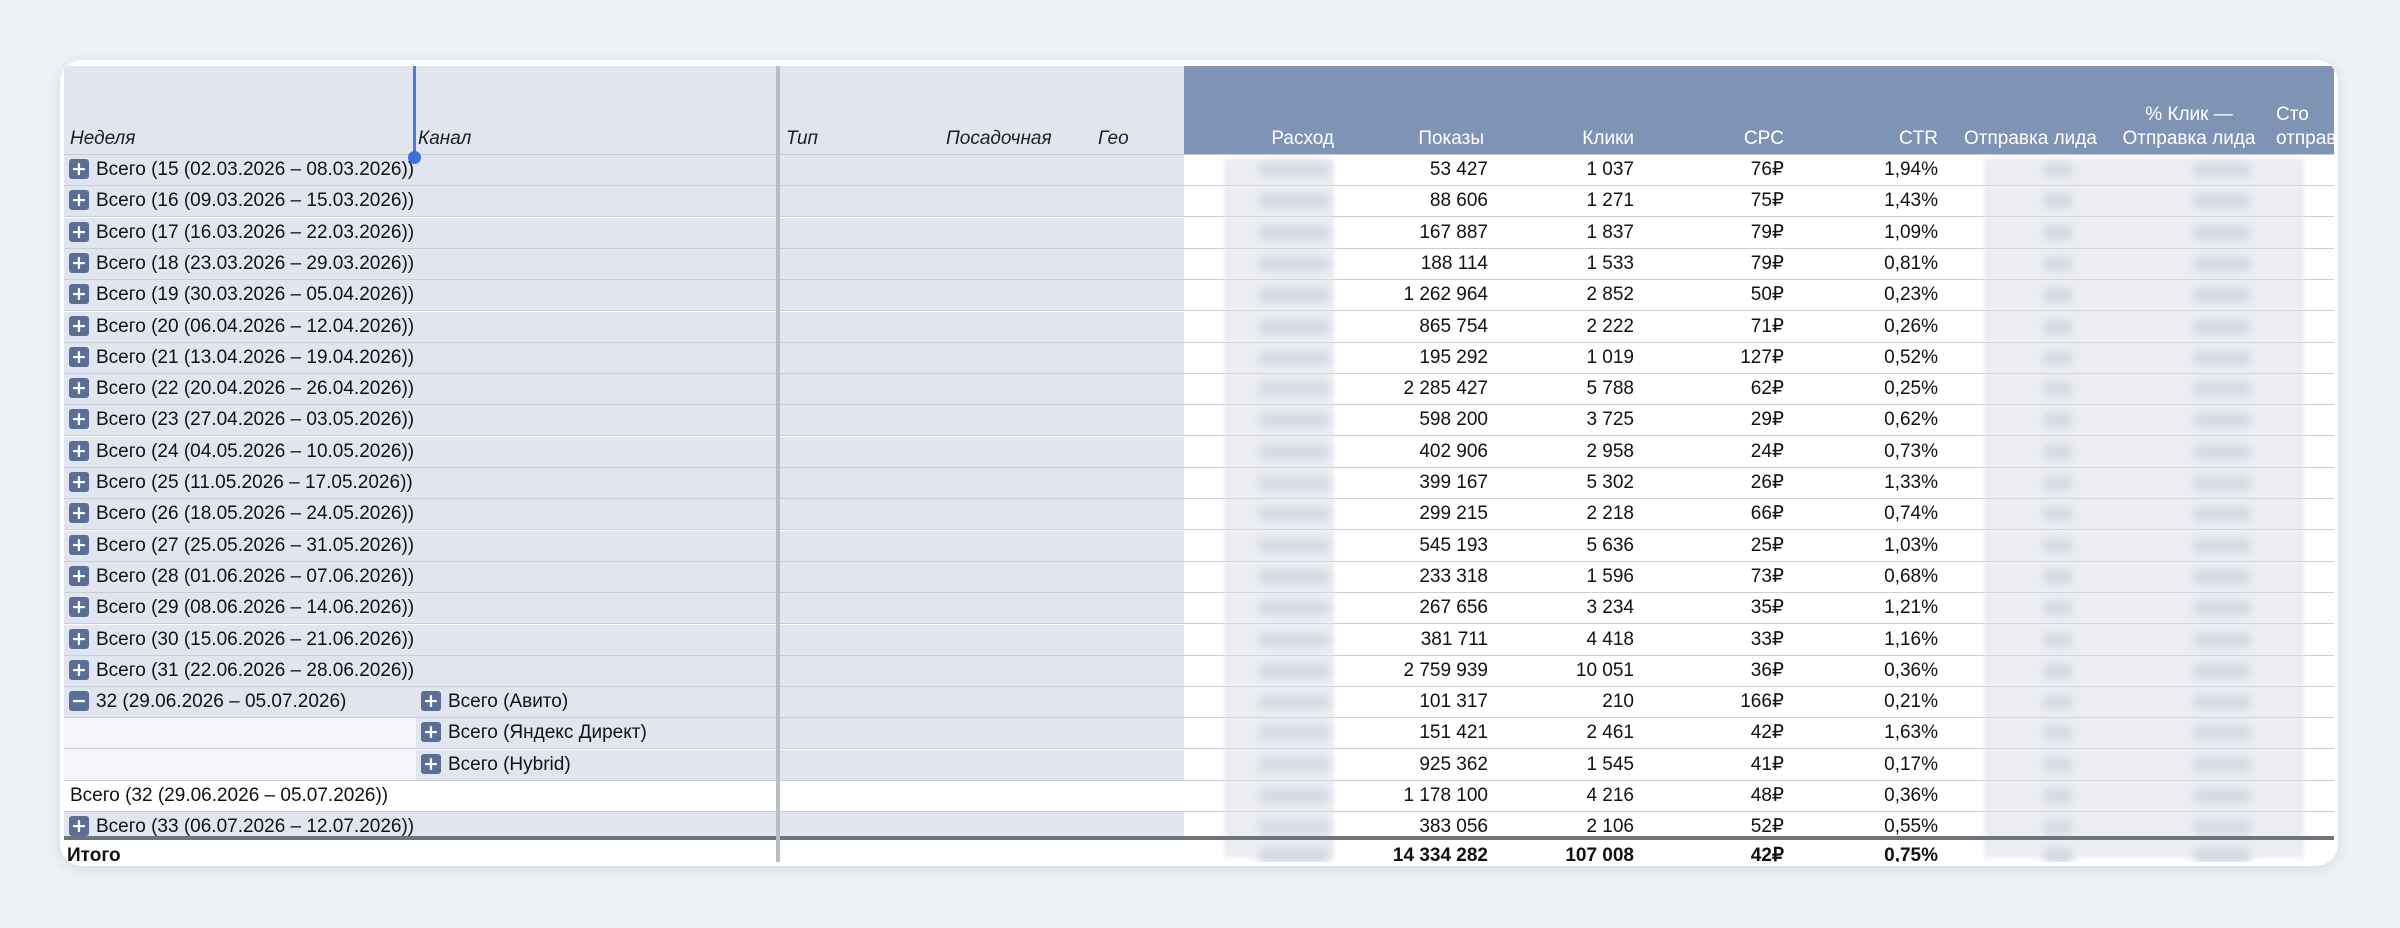 This screenshot has height=928, width=2400. I want to click on ctr-value: 0,21%, so click(1911, 702).